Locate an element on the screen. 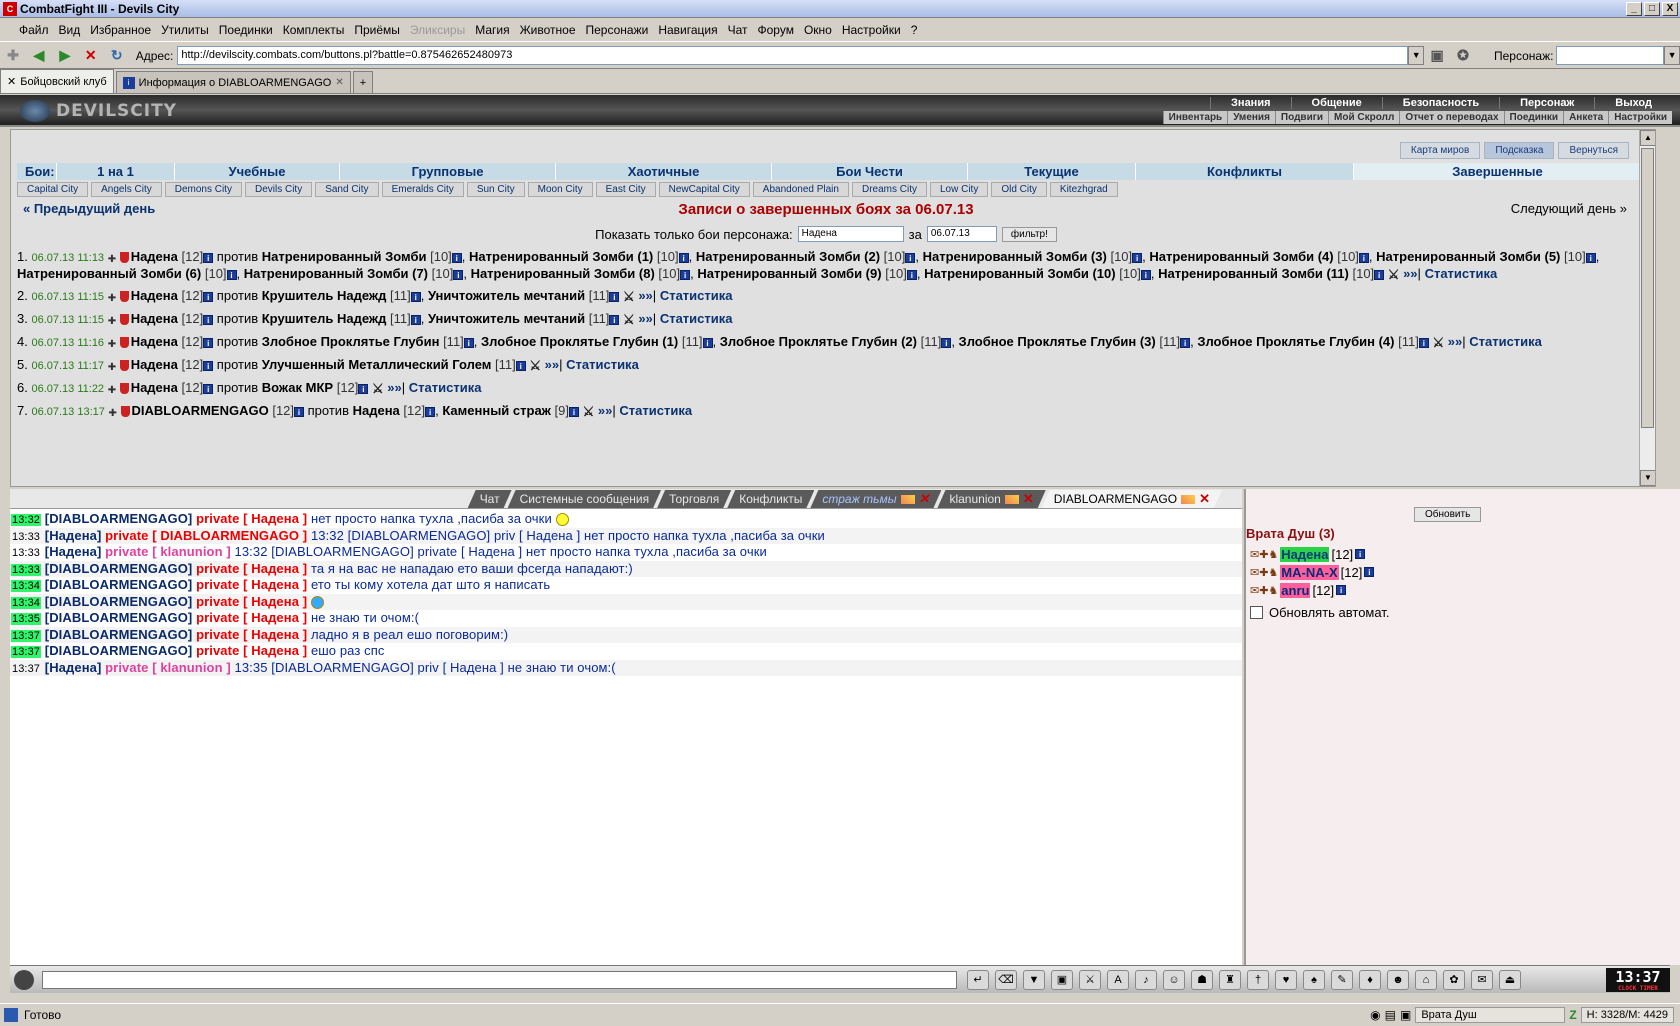 The height and width of the screenshot is (1026, 1680). auto-refresh-checkbox is located at coordinates (1256, 612).